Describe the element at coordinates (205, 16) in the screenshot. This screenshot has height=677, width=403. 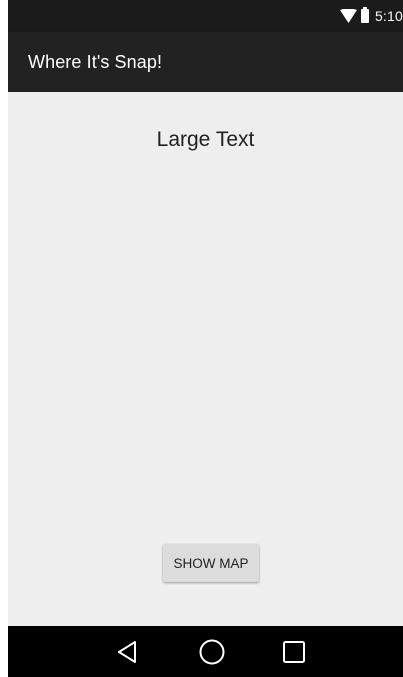
I see `status-bar: 5:10` at that location.